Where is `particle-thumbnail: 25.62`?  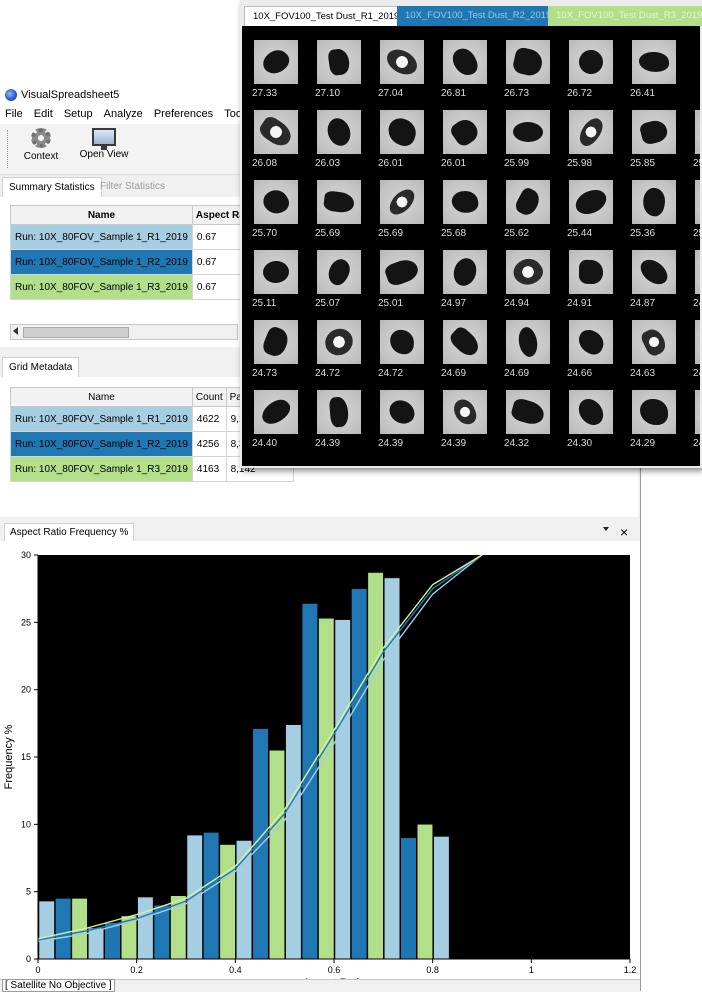
particle-thumbnail: 25.62 is located at coordinates (533, 212).